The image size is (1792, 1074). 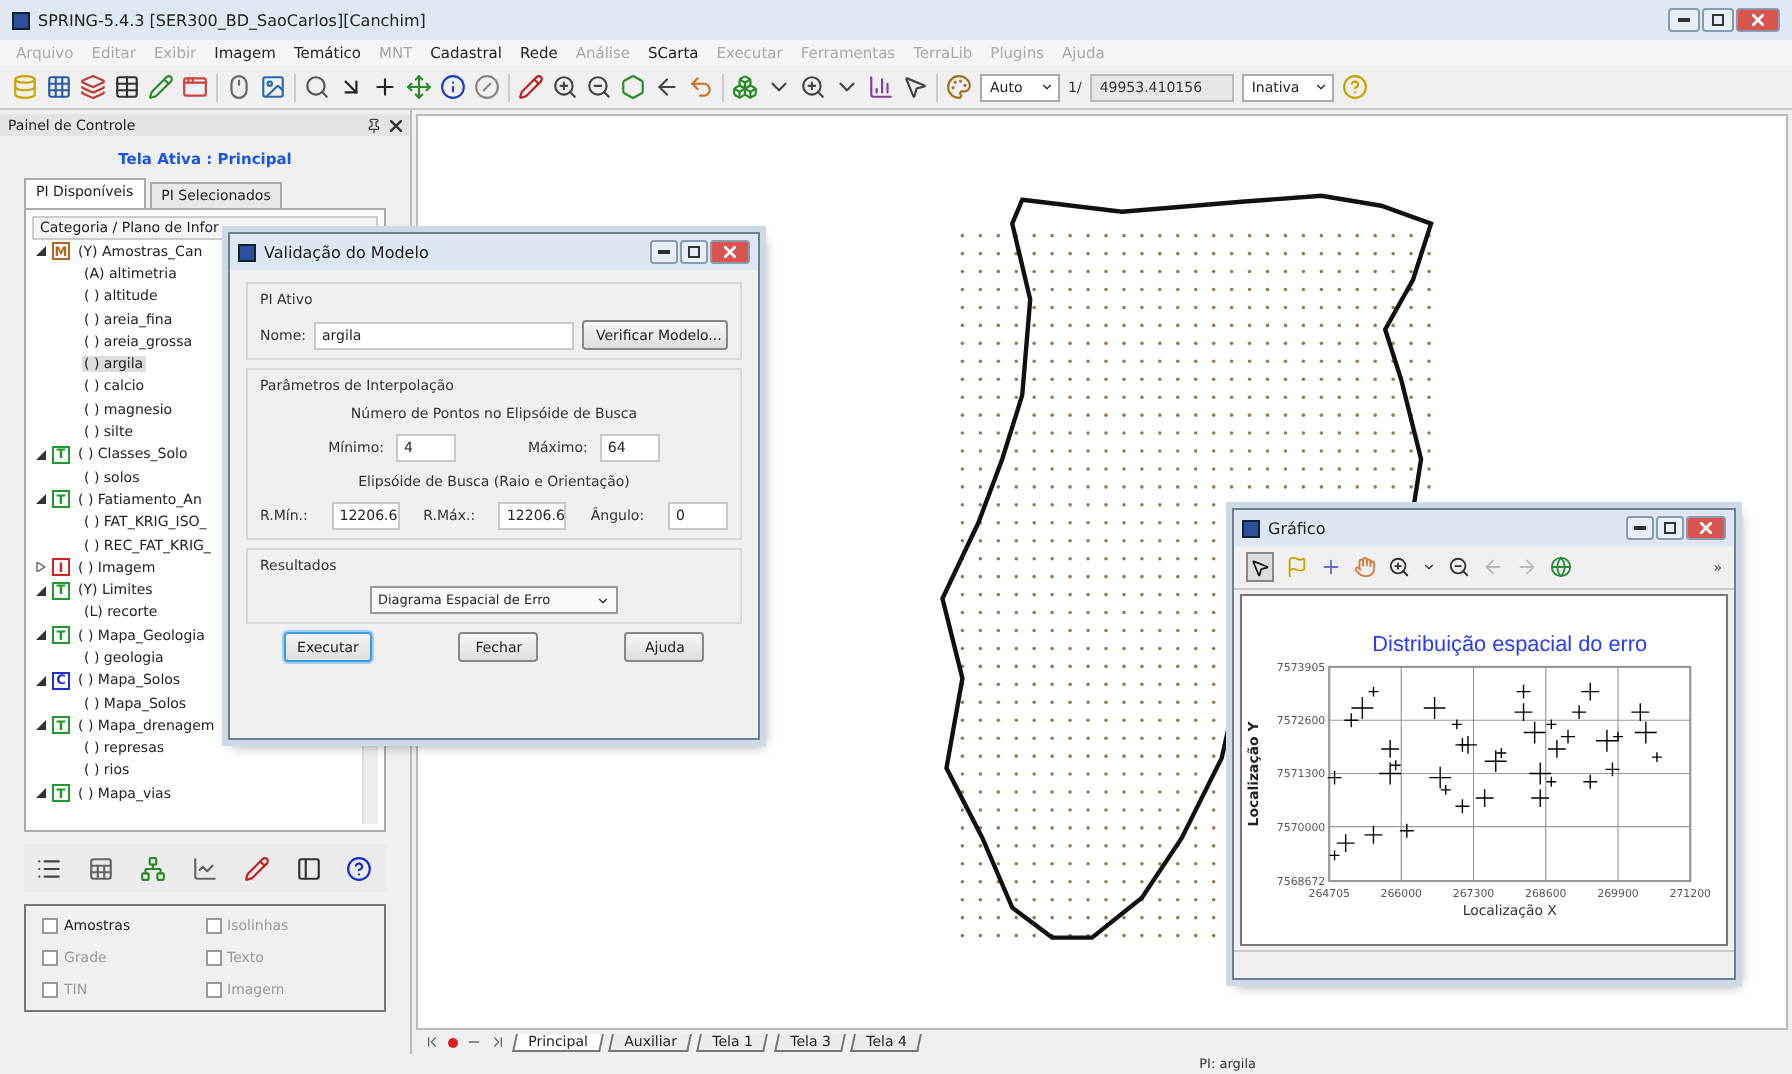 What do you see at coordinates (915, 87) in the screenshot?
I see `cursor-icon` at bounding box center [915, 87].